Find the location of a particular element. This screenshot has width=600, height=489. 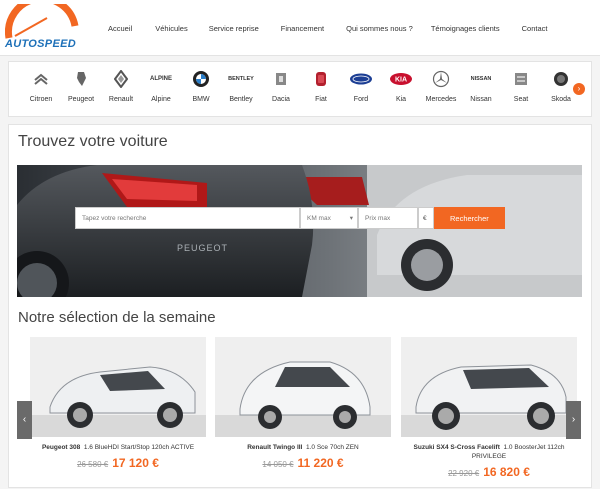

brand-seat: Seat is located at coordinates (521, 85).